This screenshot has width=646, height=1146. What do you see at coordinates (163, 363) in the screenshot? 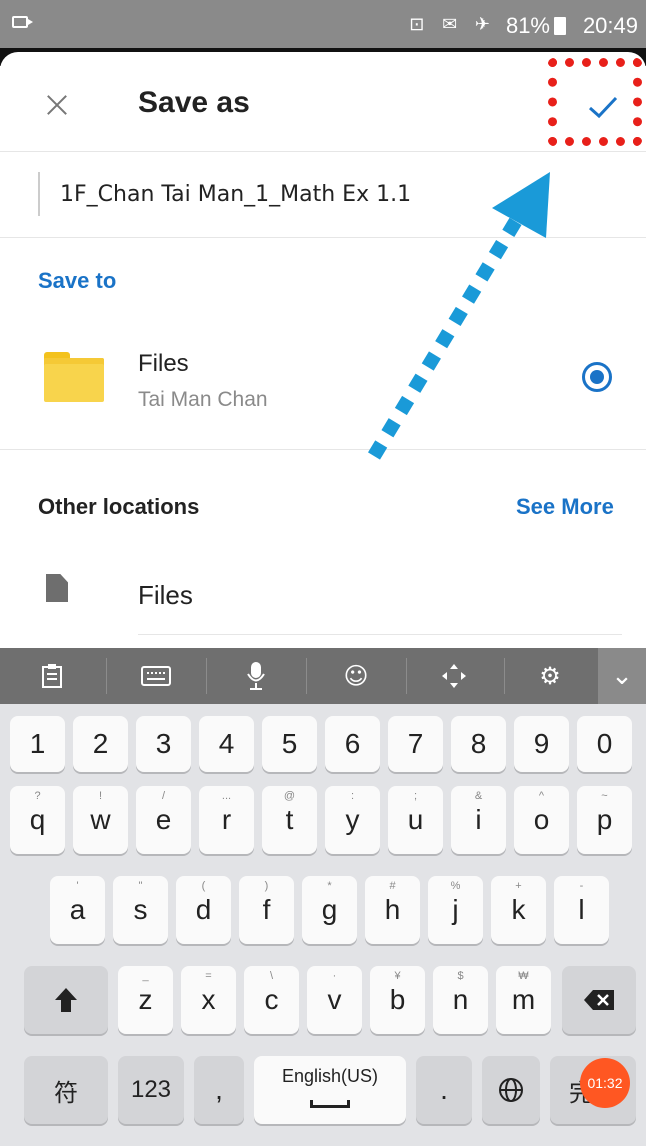
I see `location-name: Files` at bounding box center [163, 363].